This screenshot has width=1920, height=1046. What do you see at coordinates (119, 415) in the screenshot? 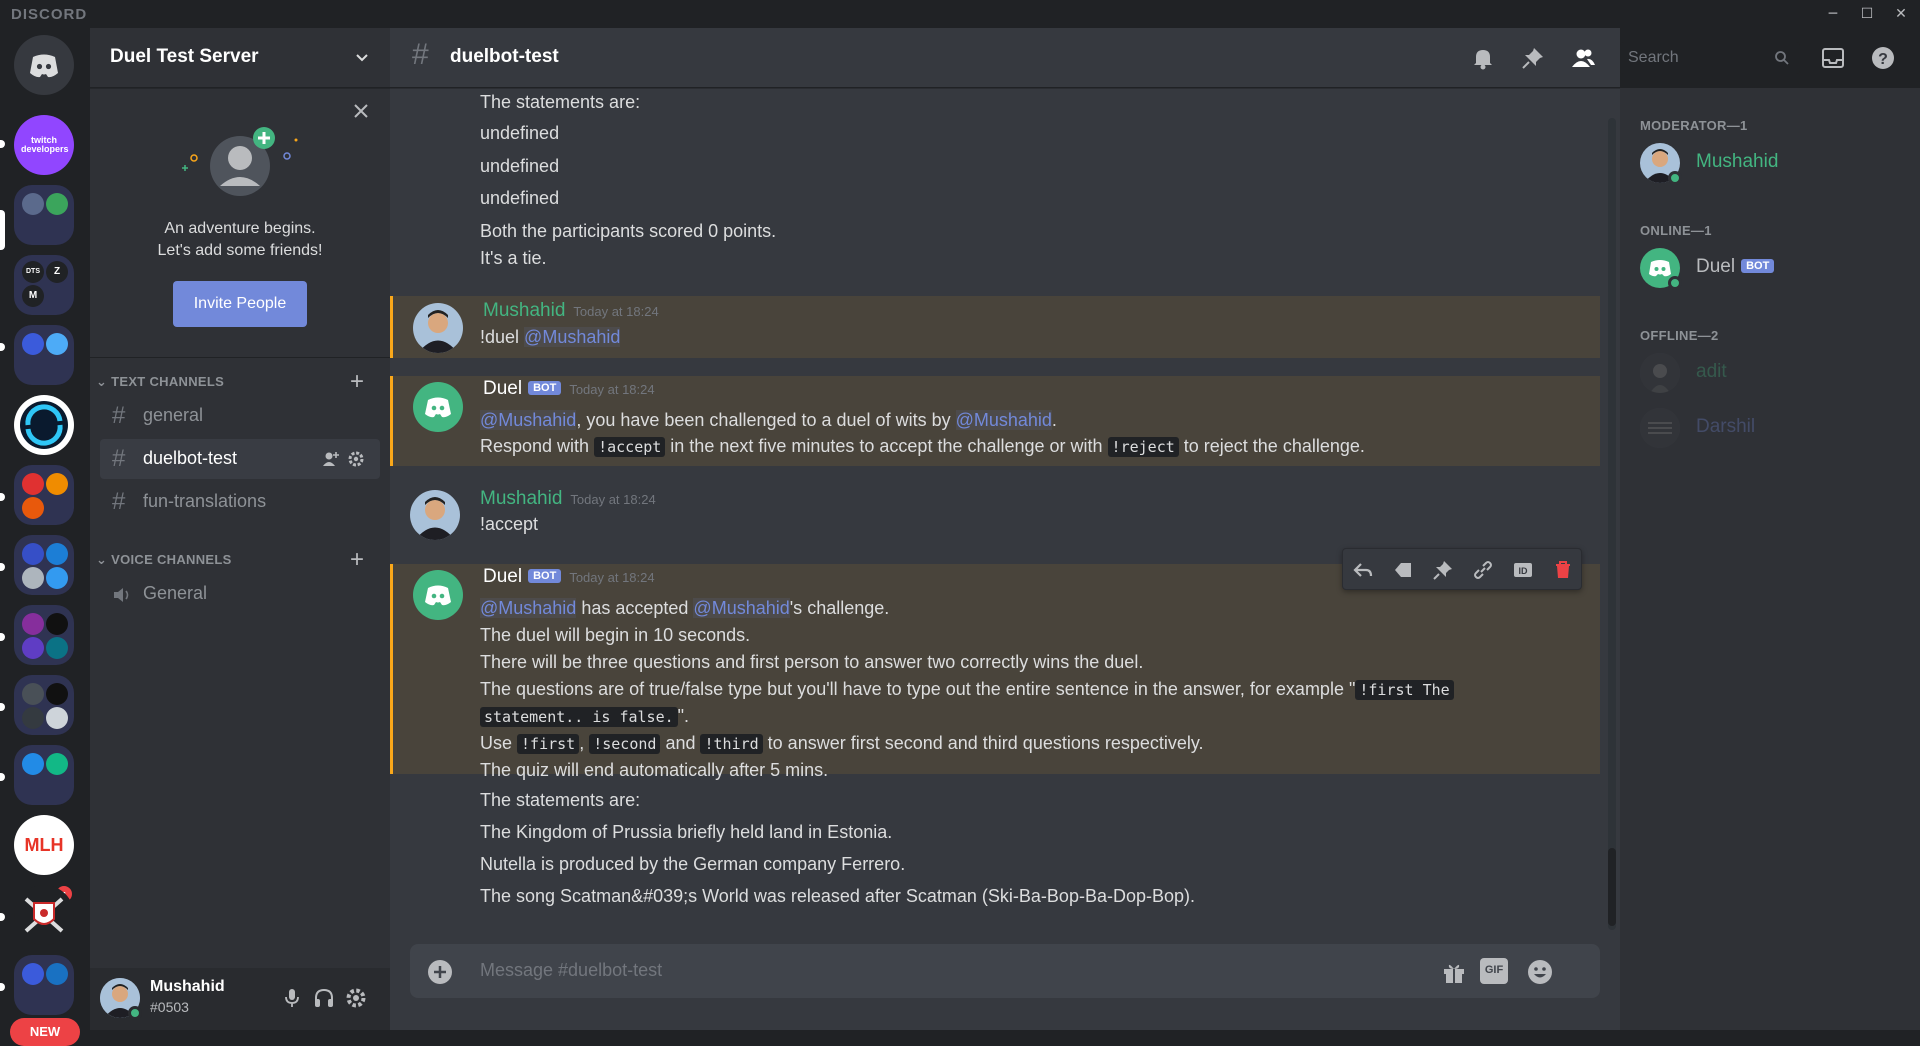
I see `hash-icon: #` at bounding box center [119, 415].